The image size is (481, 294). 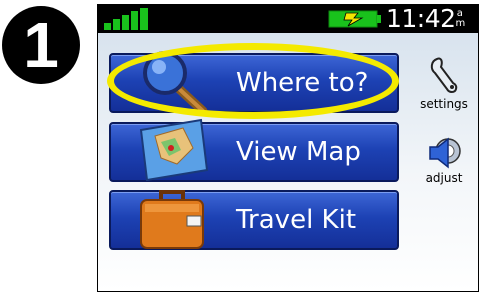 I want to click on battery-charging-icon, so click(x=354, y=19).